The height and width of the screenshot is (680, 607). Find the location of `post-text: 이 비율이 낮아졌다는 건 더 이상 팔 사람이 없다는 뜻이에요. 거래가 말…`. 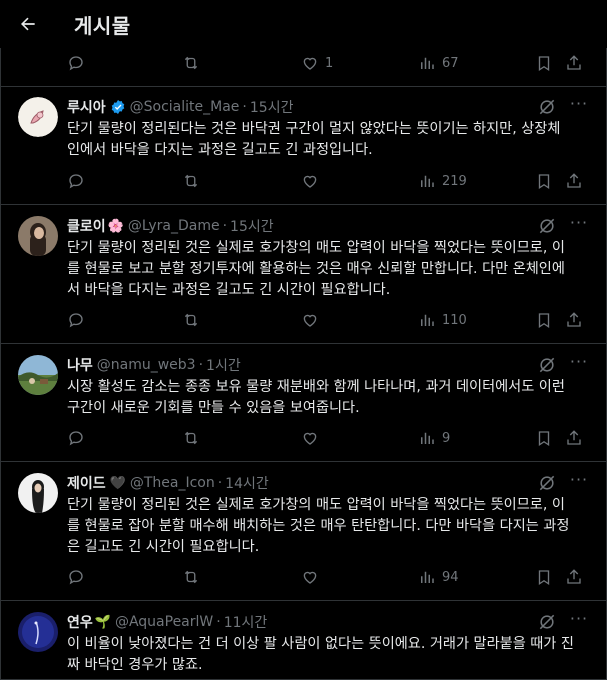

post-text: 이 비율이 낮아졌다는 건 더 이상 팔 사람이 없다는 뜻이에요. 거래가 말… is located at coordinates (320, 654).